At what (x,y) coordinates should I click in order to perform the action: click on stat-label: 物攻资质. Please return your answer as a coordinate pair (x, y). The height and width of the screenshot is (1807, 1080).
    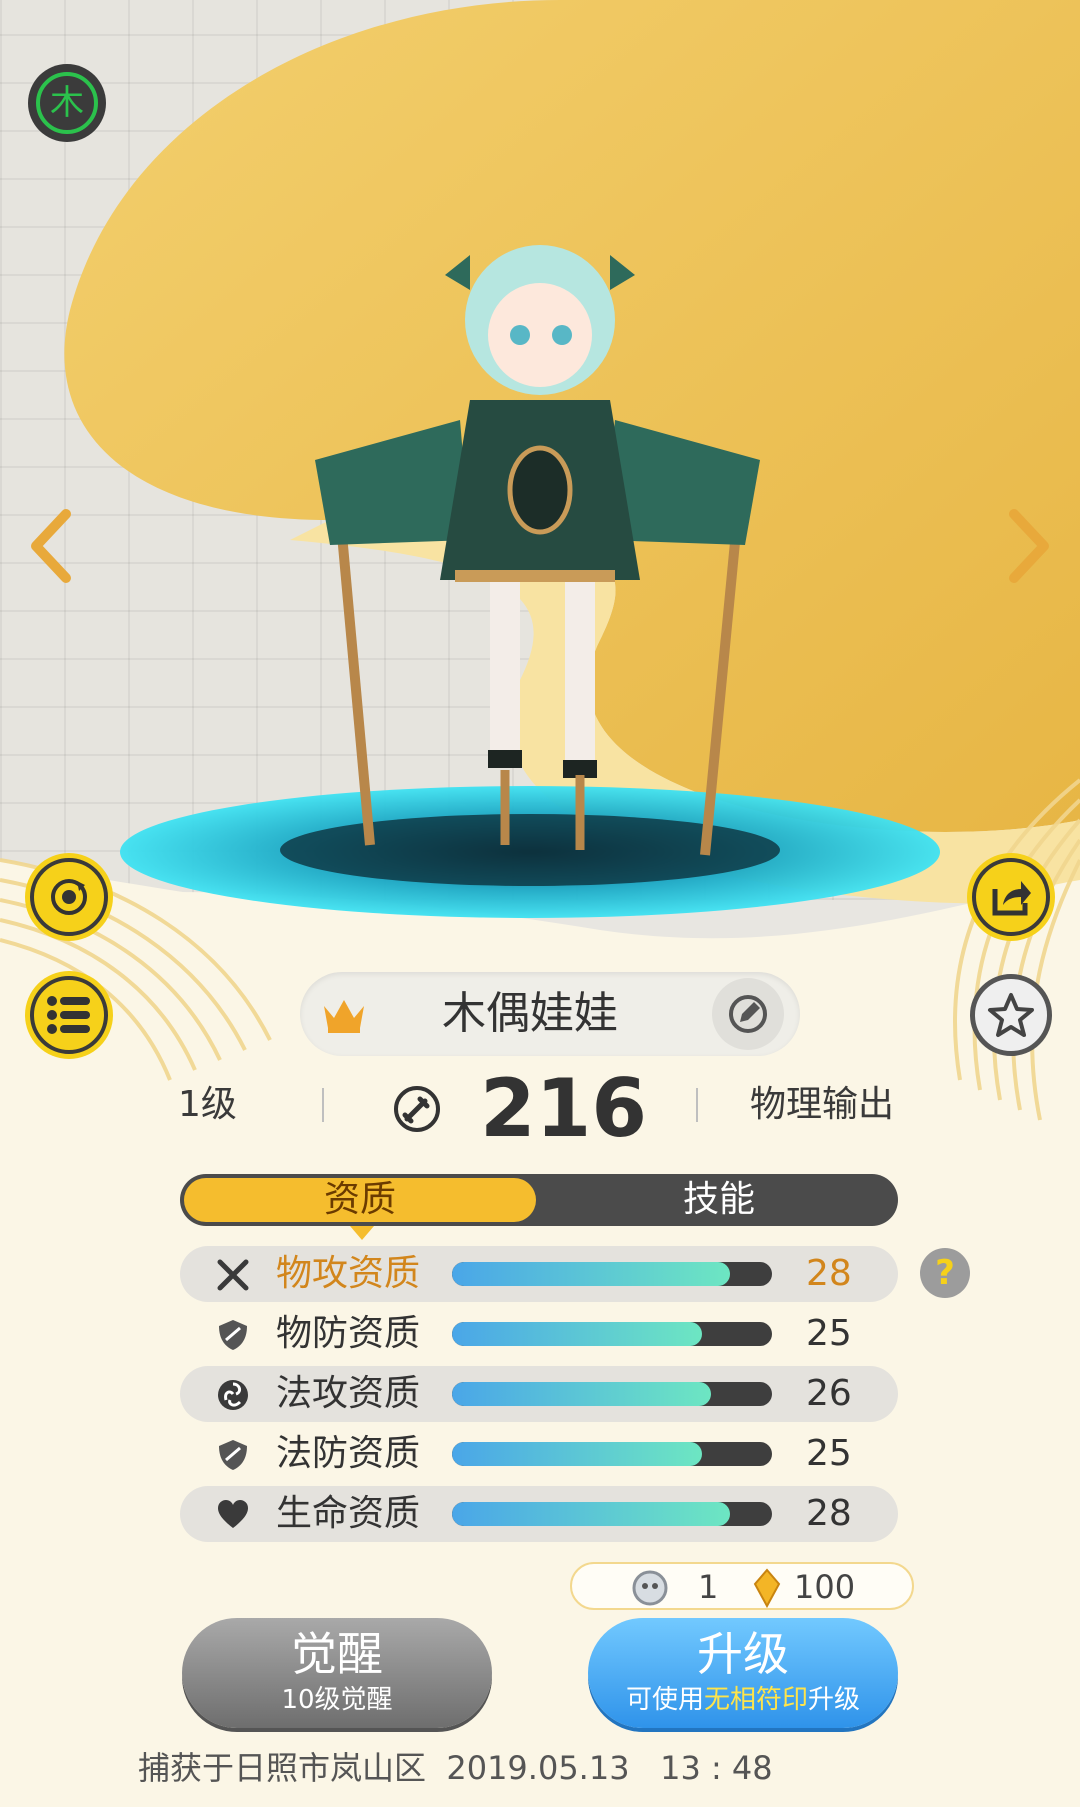
    Looking at the image, I should click on (348, 1273).